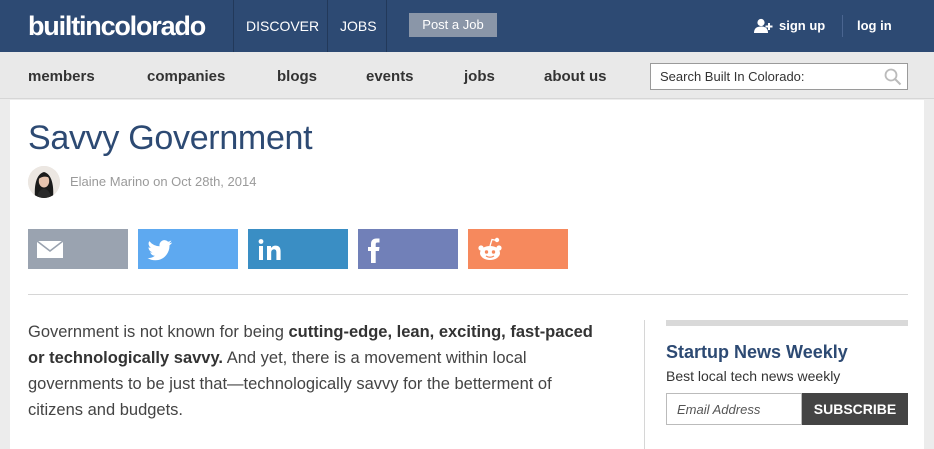  What do you see at coordinates (298, 249) in the screenshot?
I see `share-linkedin-button` at bounding box center [298, 249].